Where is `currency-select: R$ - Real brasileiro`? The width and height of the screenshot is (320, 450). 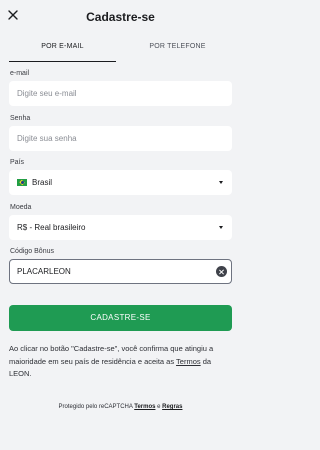 currency-select: R$ - Real brasileiro is located at coordinates (120, 227).